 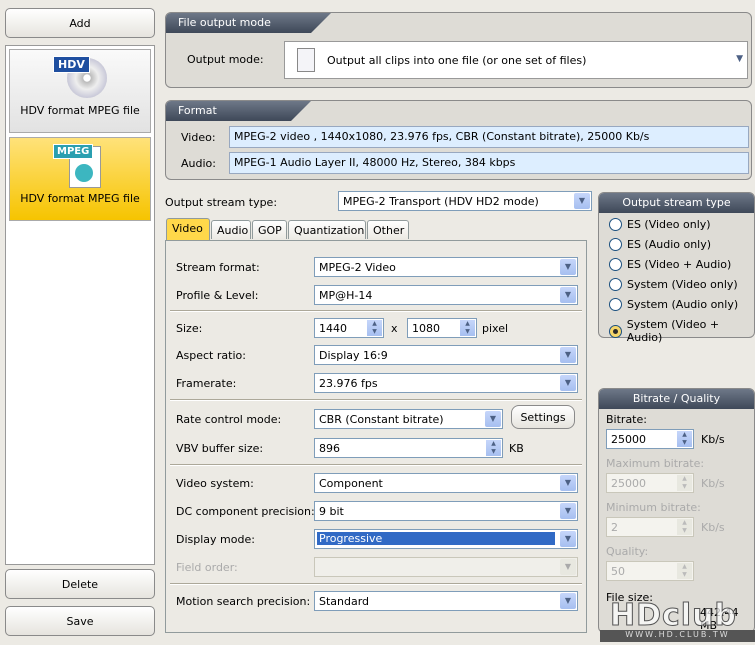 I want to click on height-spinner: 1080 ▲ ▼, so click(x=442, y=328).